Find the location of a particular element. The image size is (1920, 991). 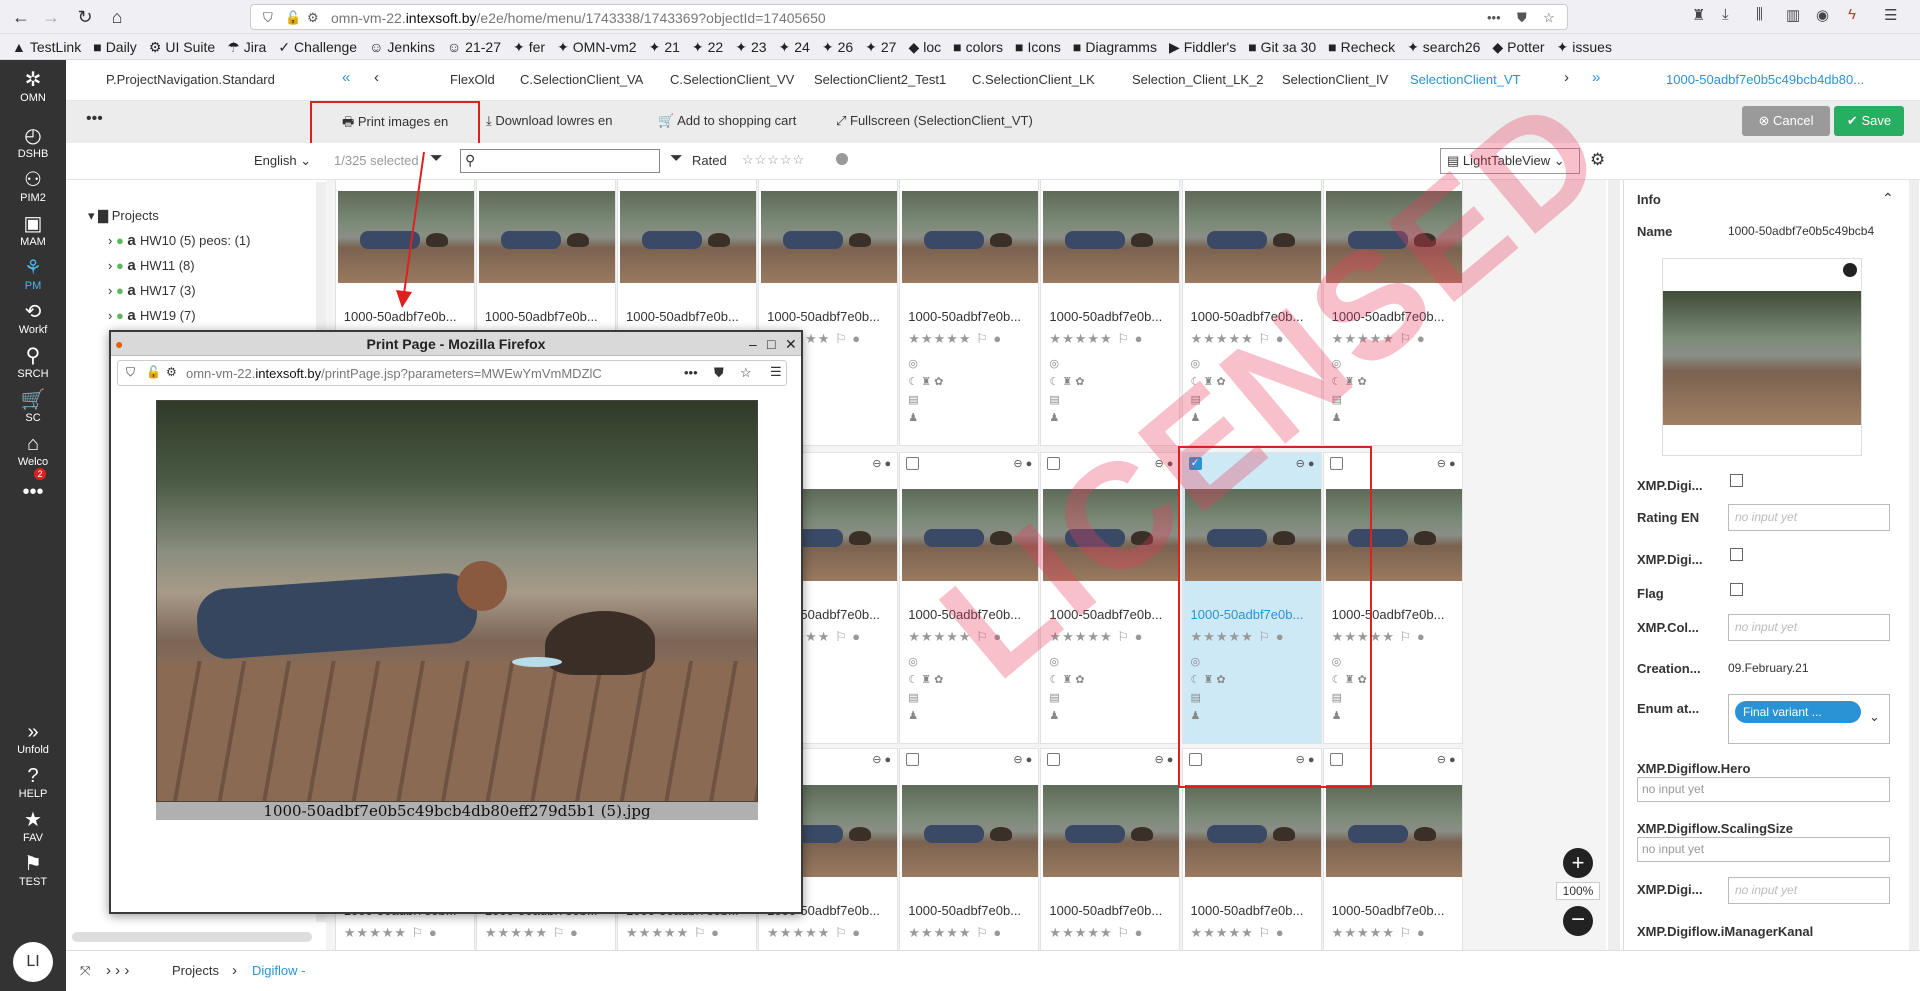

close-icon: ✕ is located at coordinates (791, 344).